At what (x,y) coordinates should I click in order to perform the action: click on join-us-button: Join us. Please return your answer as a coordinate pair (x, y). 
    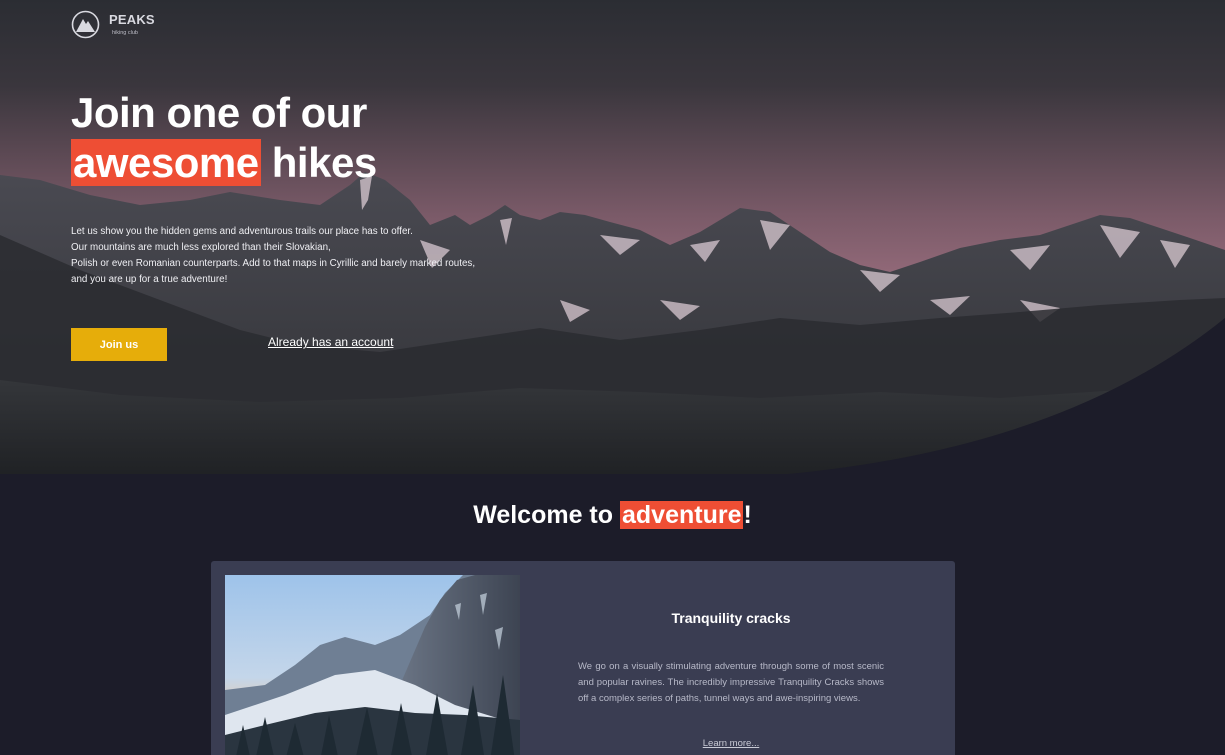
    Looking at the image, I should click on (119, 344).